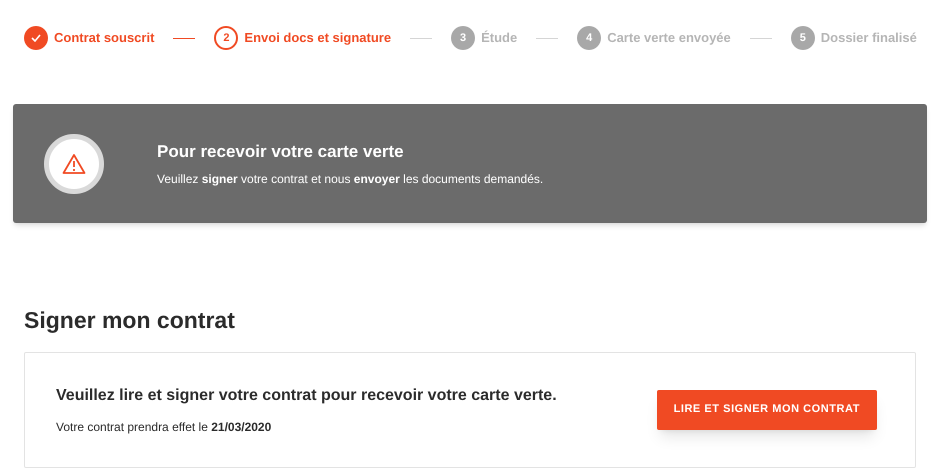 This screenshot has width=940, height=476. I want to click on section-title: Signer mon contrat, so click(130, 320).